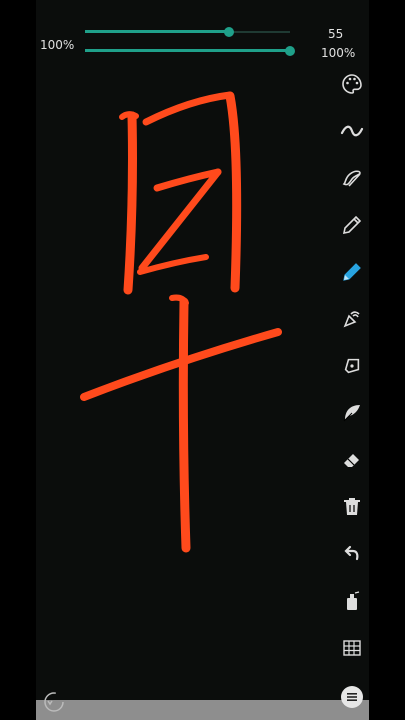  I want to click on pencil-tool, so click(352, 225).